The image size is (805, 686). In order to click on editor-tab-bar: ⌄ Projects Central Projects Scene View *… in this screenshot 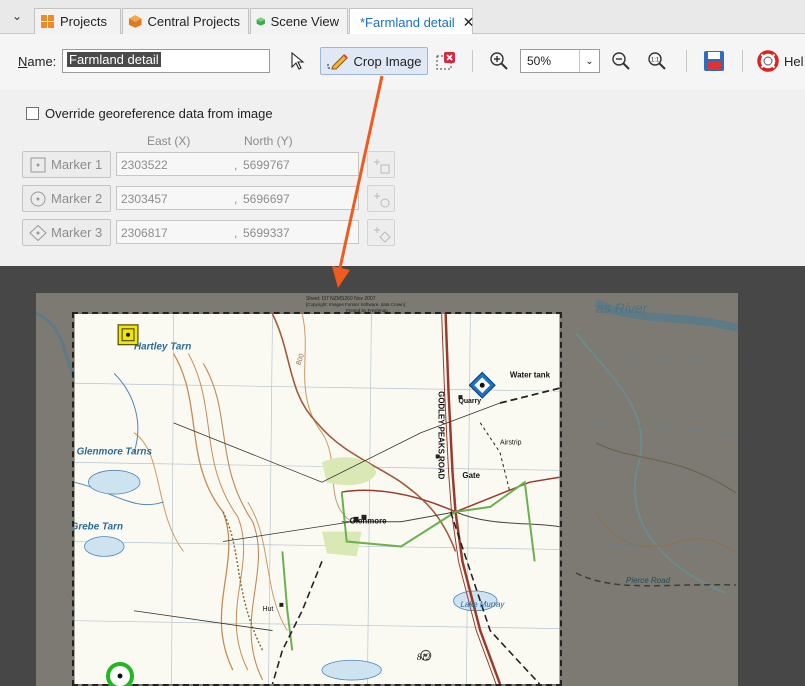, I will do `click(402, 17)`.